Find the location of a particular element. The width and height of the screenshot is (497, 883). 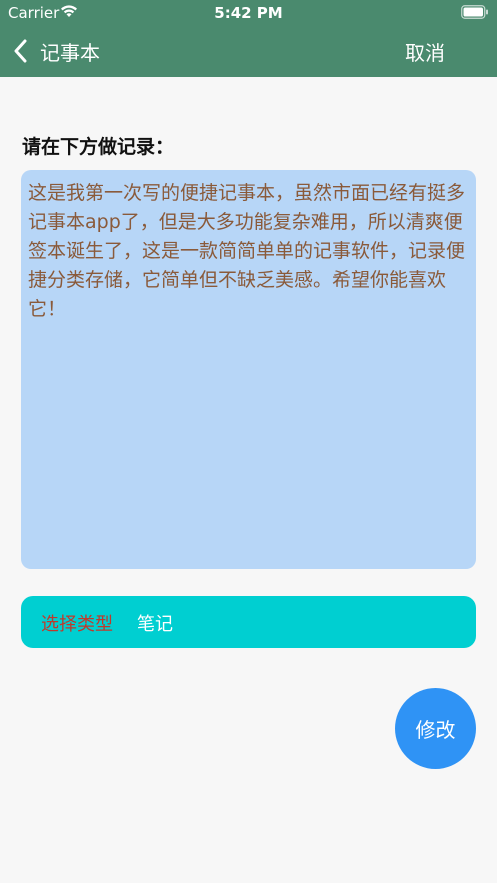

type-selector-value: 笔记 is located at coordinates (155, 624).